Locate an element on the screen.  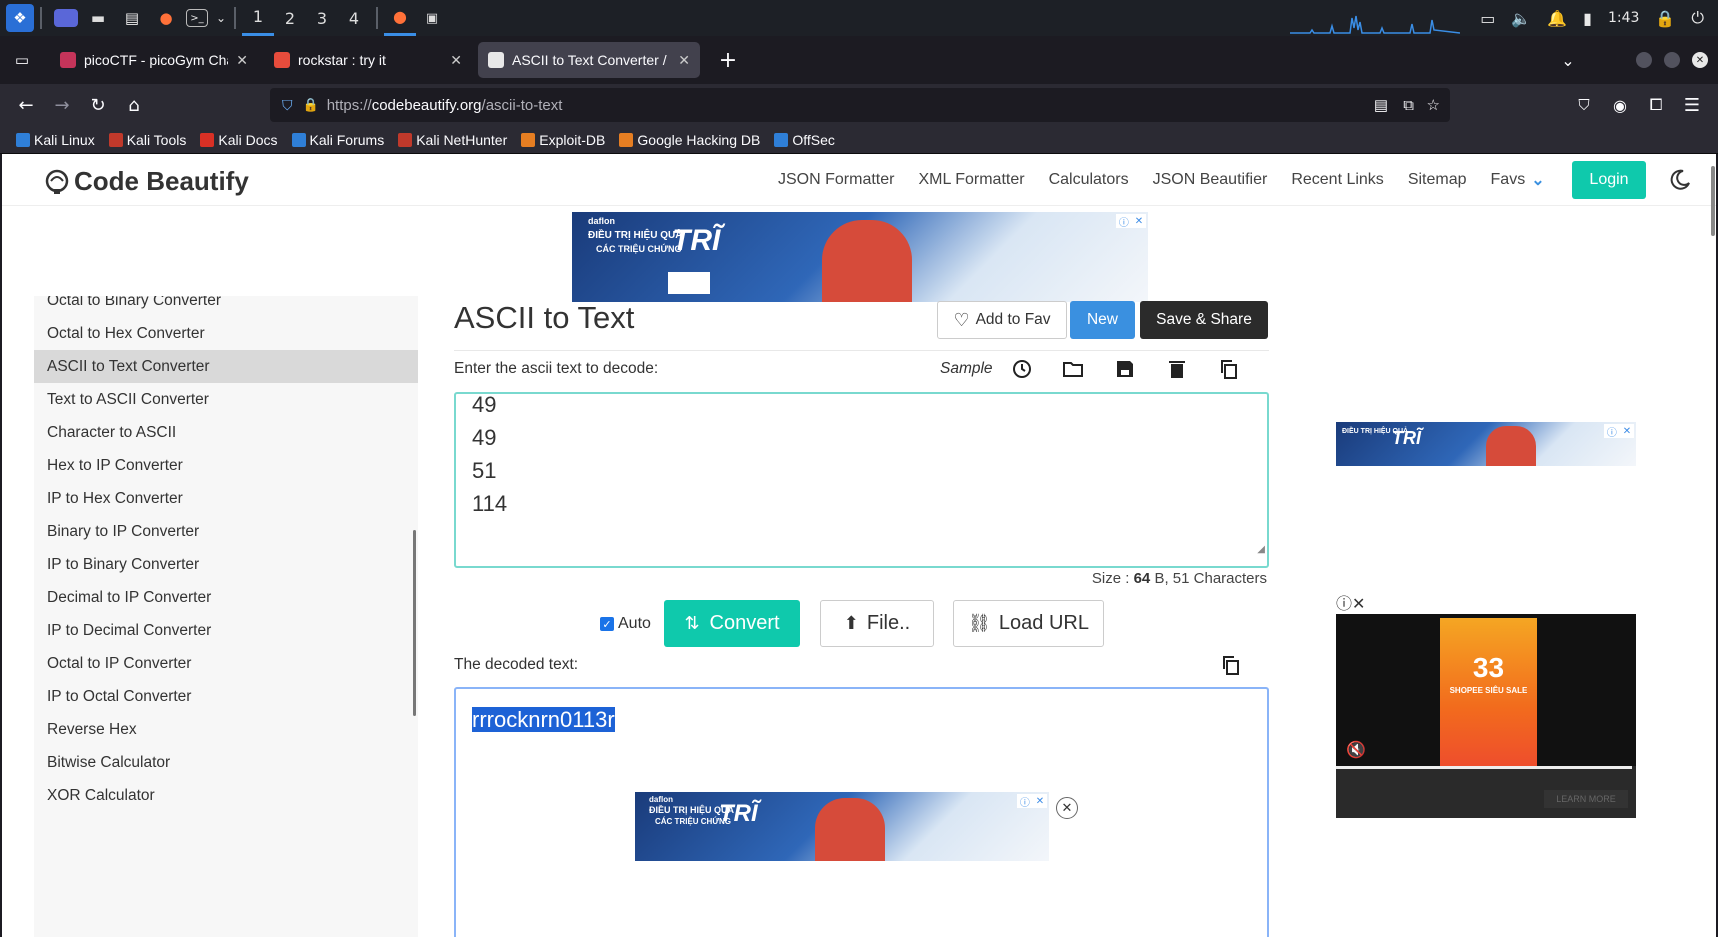
sidebar-item-ip-to-hex: IP to Hex Converter is located at coordinates (226, 498).